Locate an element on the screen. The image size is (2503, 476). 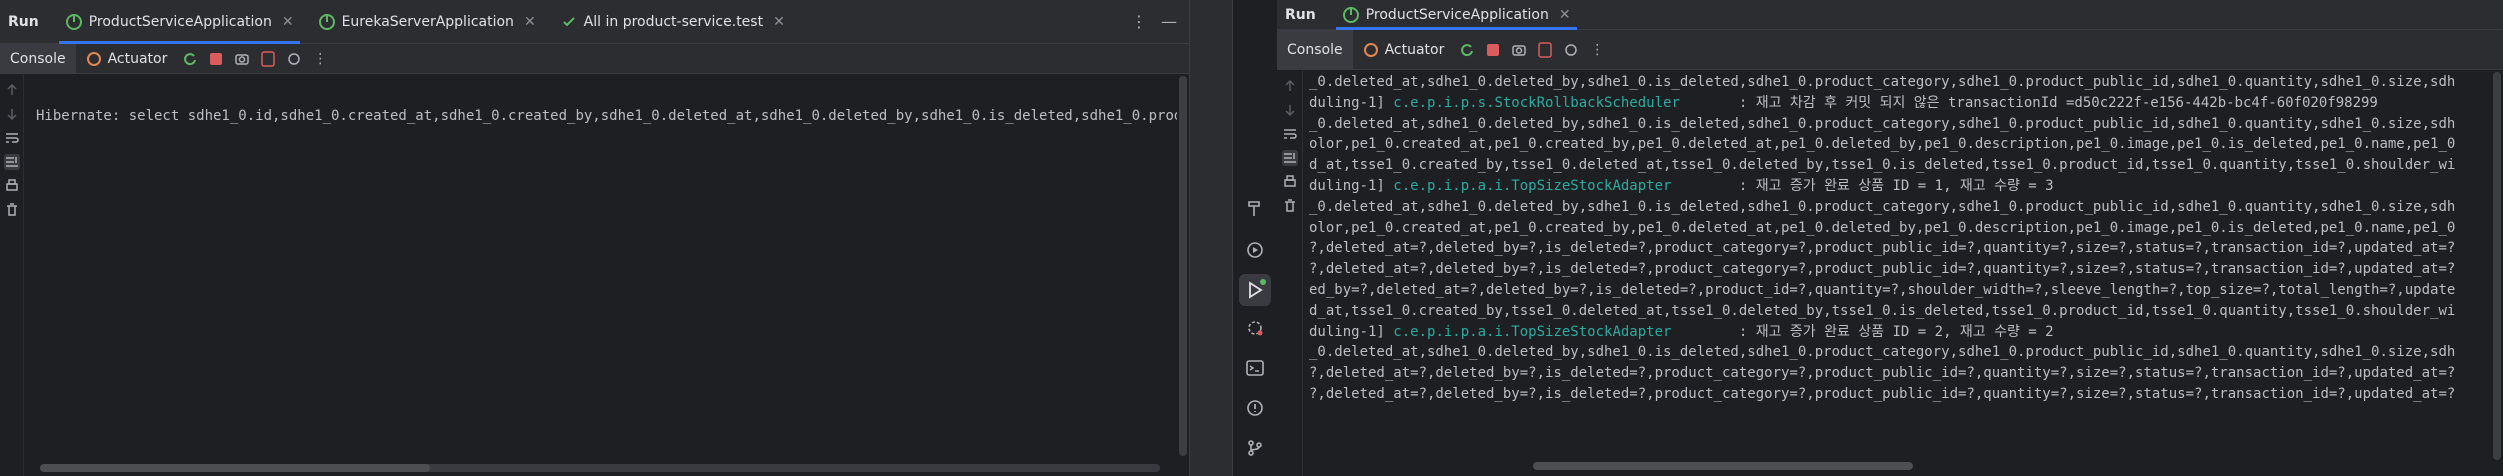
minimize-icon: — is located at coordinates (1169, 21).